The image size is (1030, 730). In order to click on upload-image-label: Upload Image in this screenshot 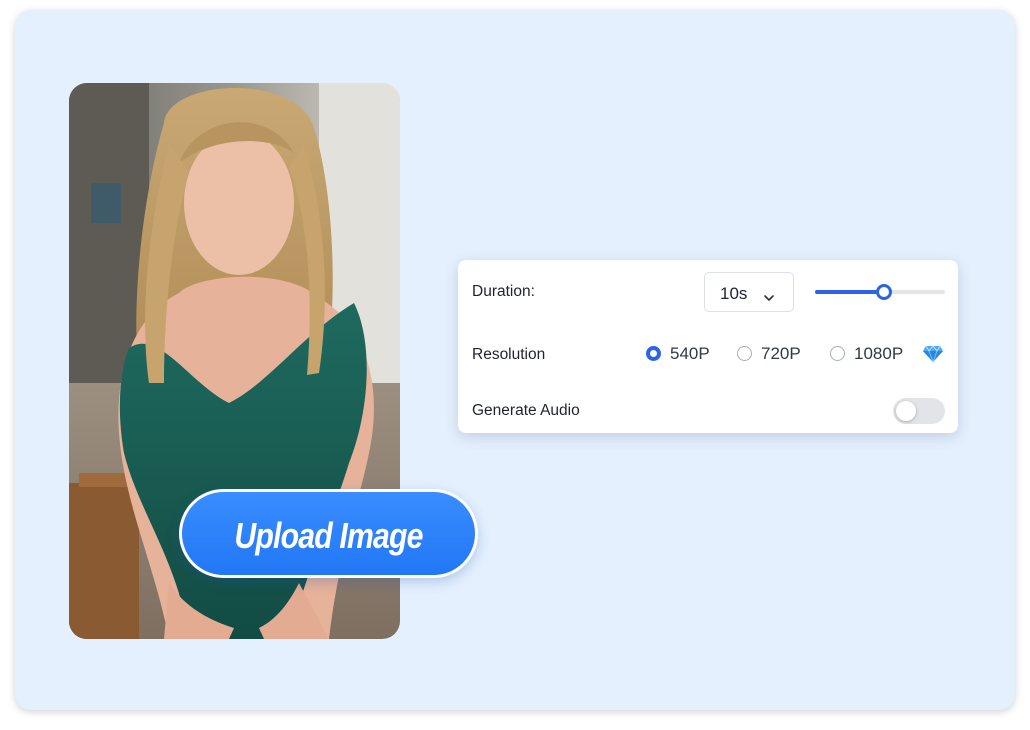, I will do `click(328, 535)`.